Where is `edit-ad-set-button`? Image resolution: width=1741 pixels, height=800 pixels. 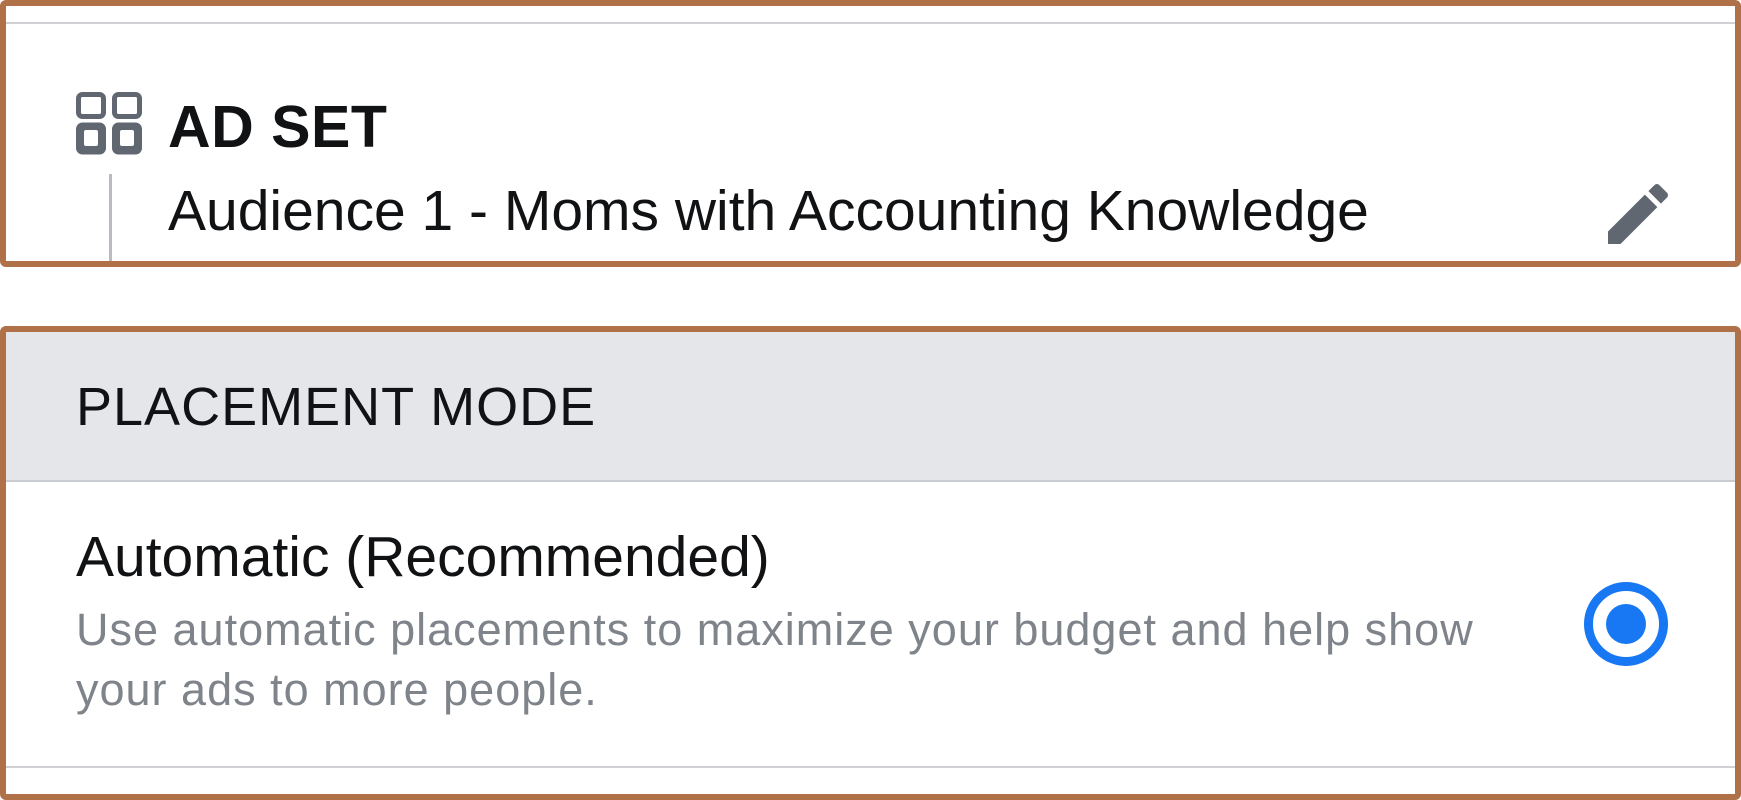 edit-ad-set-button is located at coordinates (1638, 214).